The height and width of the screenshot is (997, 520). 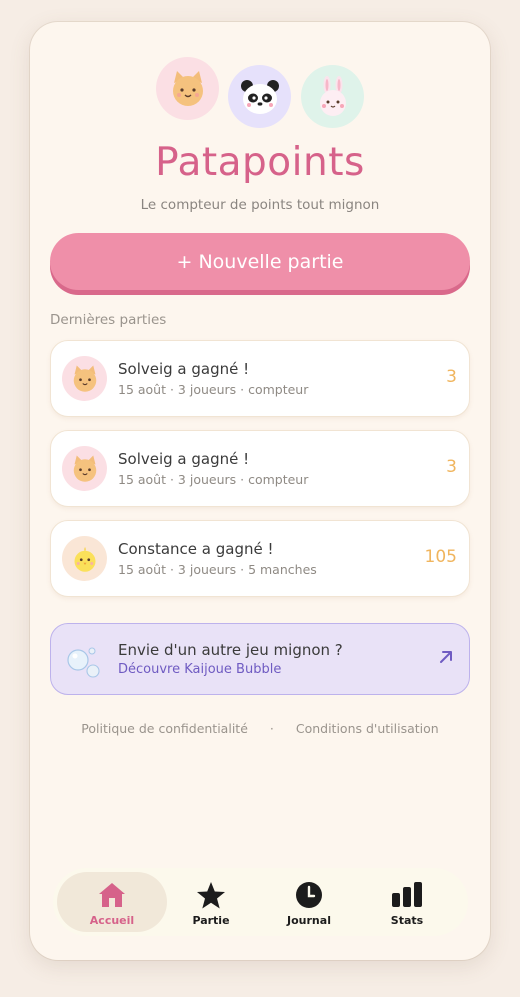 I want to click on bottom-tab-bar: Accueil Partie Journal Stats, so click(x=260, y=902).